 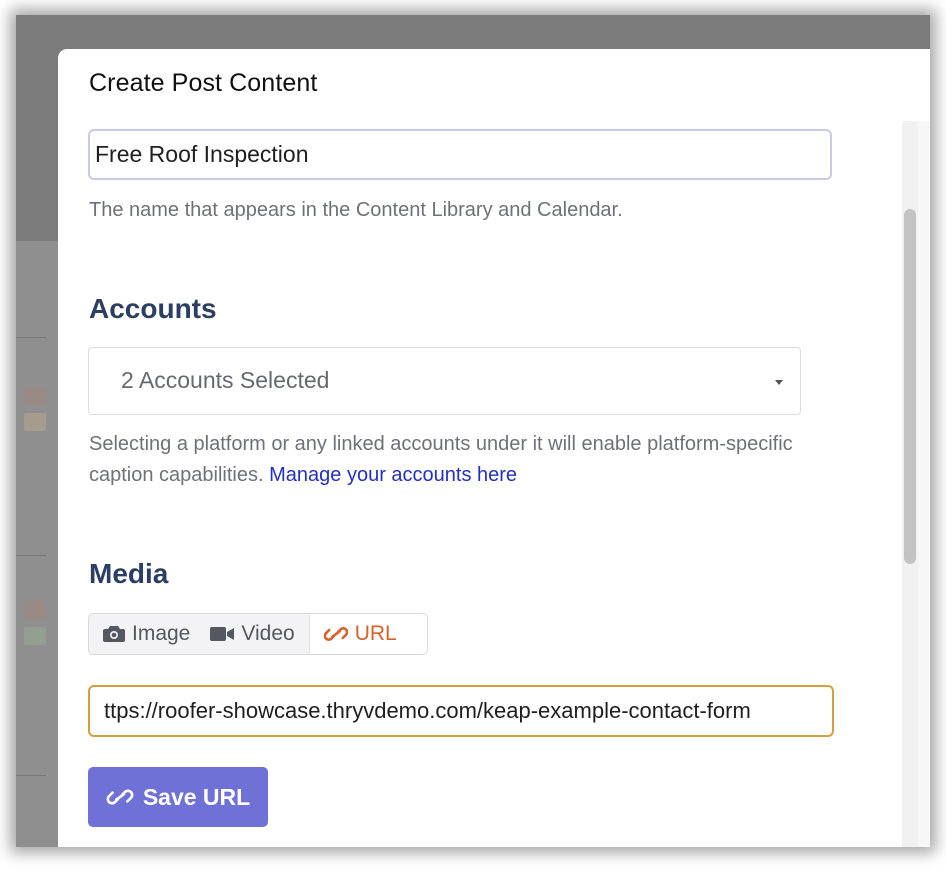 I want to click on tab-url: URL, so click(x=367, y=634).